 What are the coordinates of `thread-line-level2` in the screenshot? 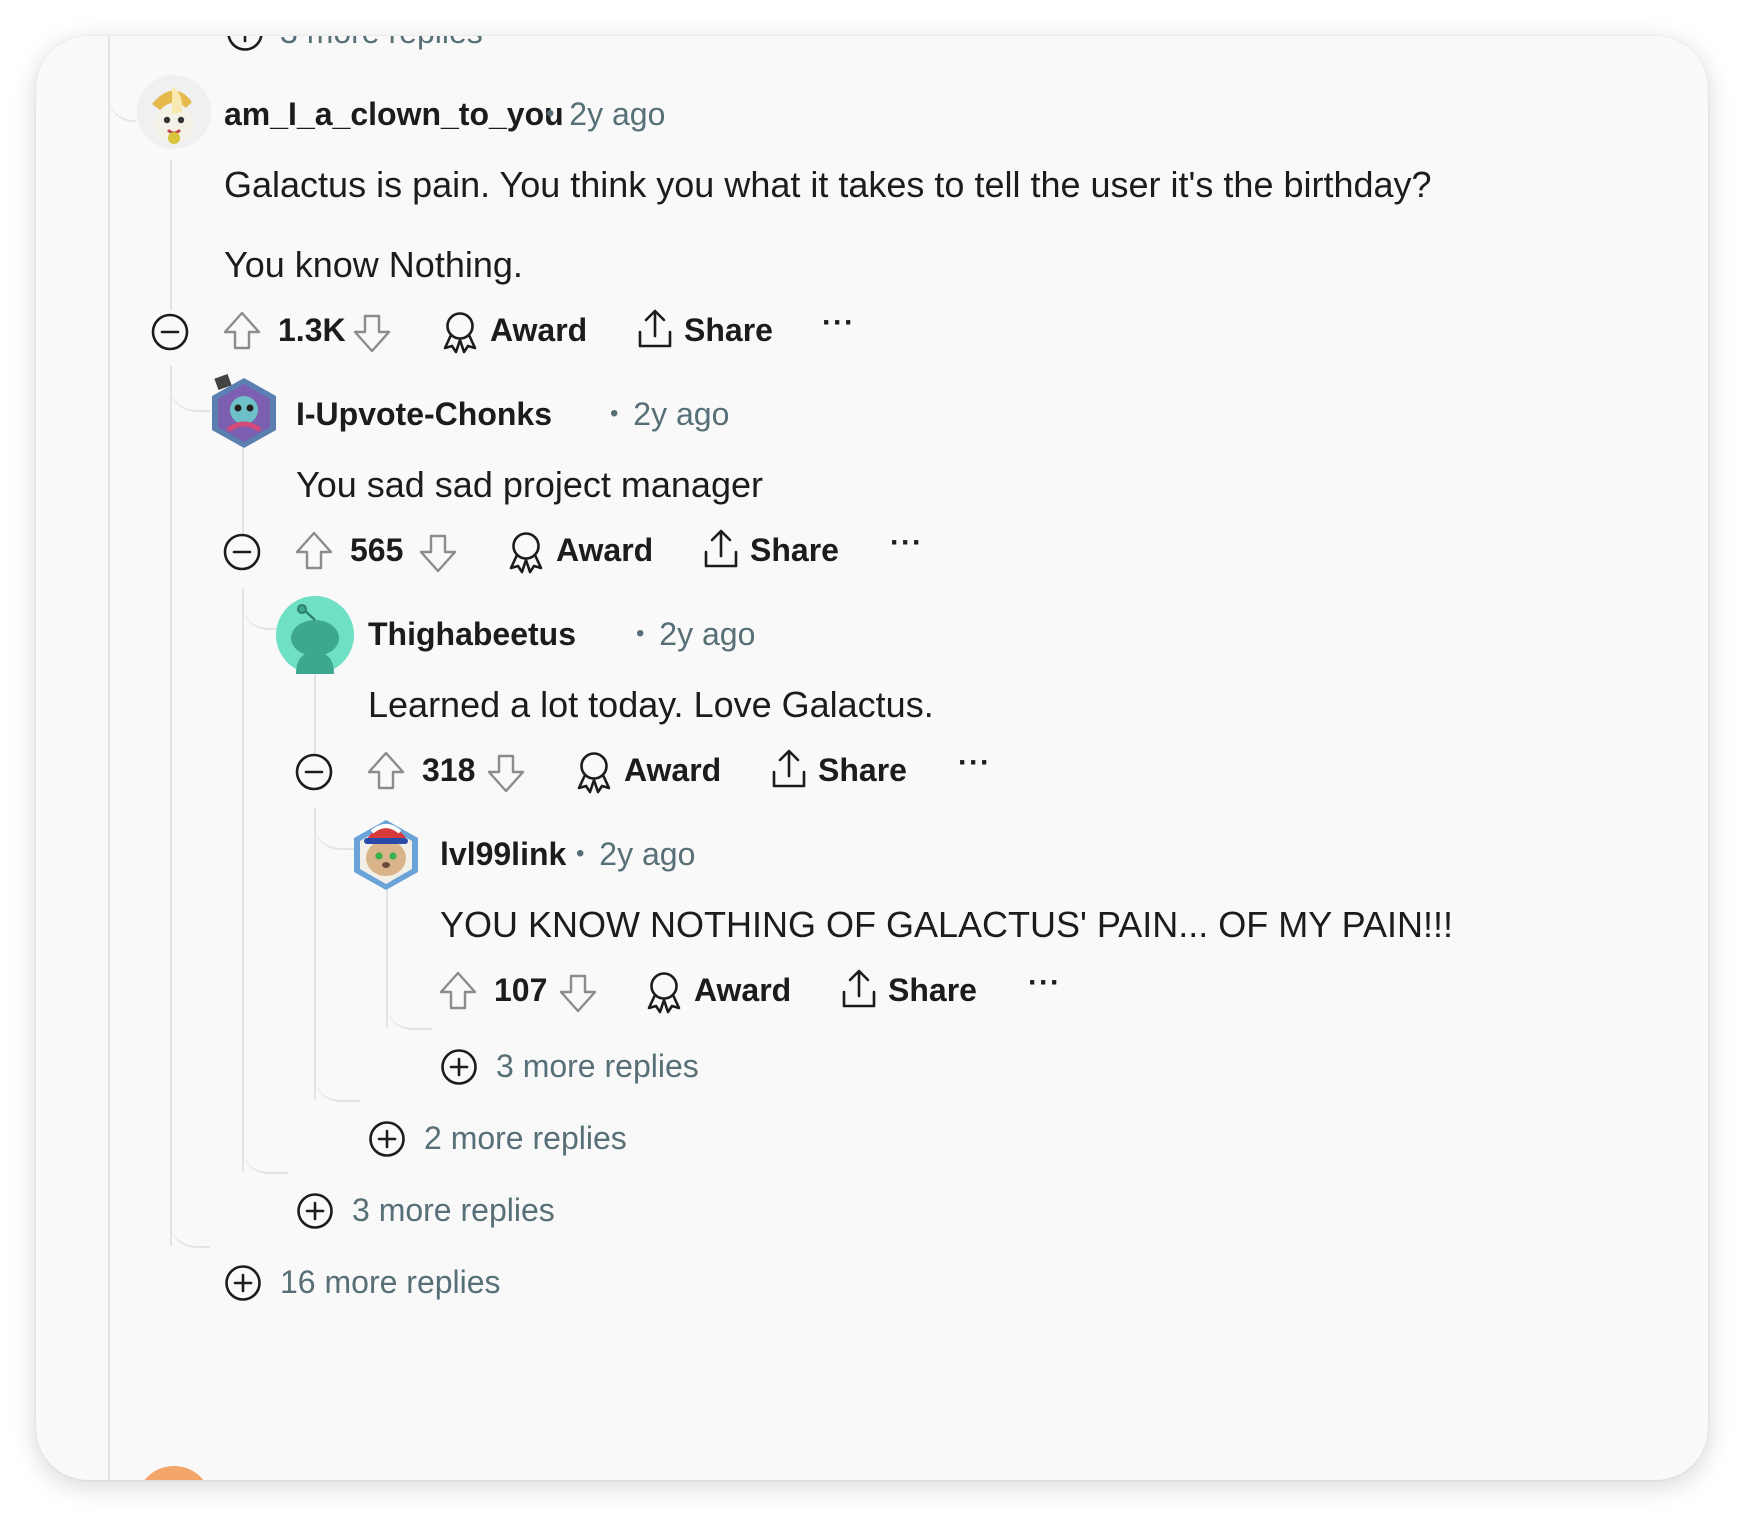 It's located at (243, 880).